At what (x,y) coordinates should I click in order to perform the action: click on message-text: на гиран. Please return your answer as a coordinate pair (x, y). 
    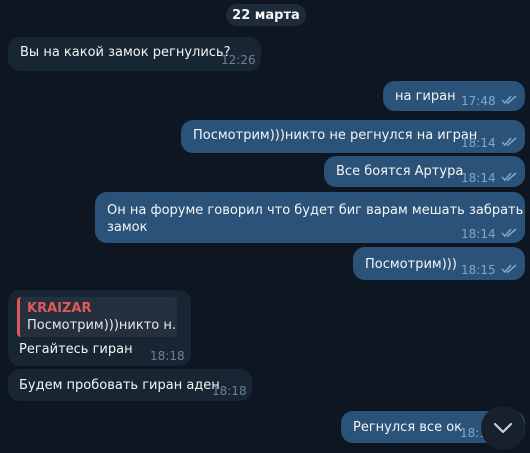
    Looking at the image, I should click on (425, 96).